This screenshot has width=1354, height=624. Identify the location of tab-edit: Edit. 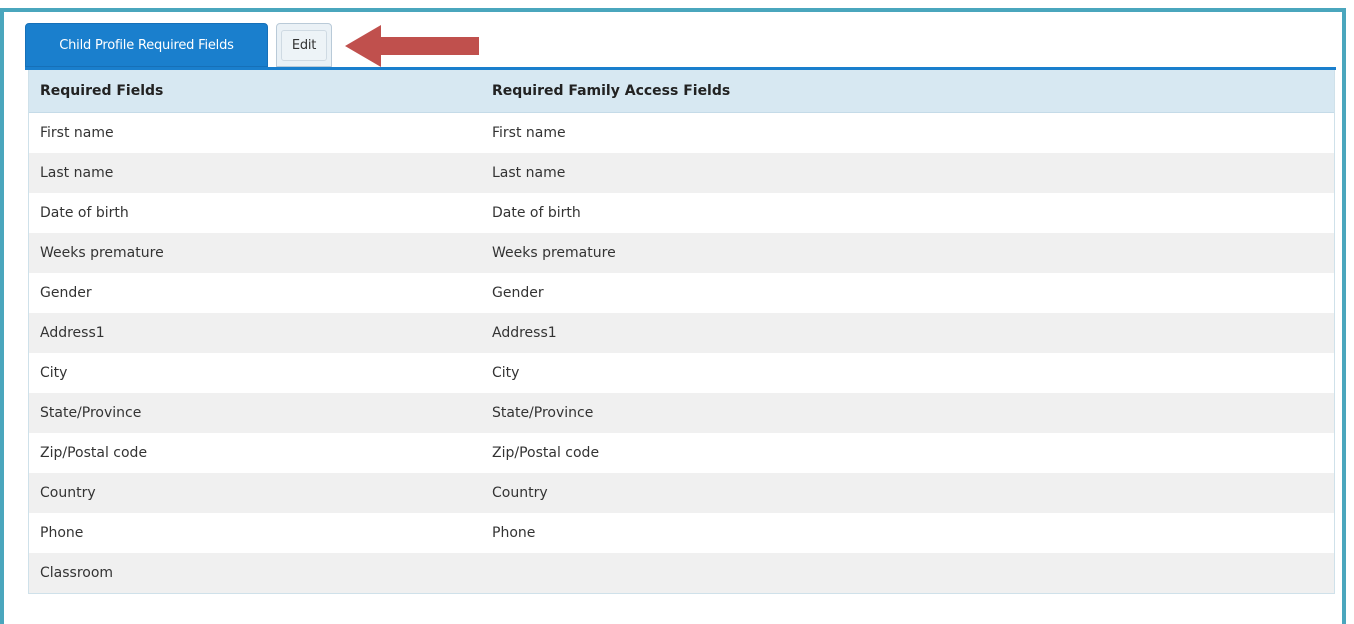
(304, 45).